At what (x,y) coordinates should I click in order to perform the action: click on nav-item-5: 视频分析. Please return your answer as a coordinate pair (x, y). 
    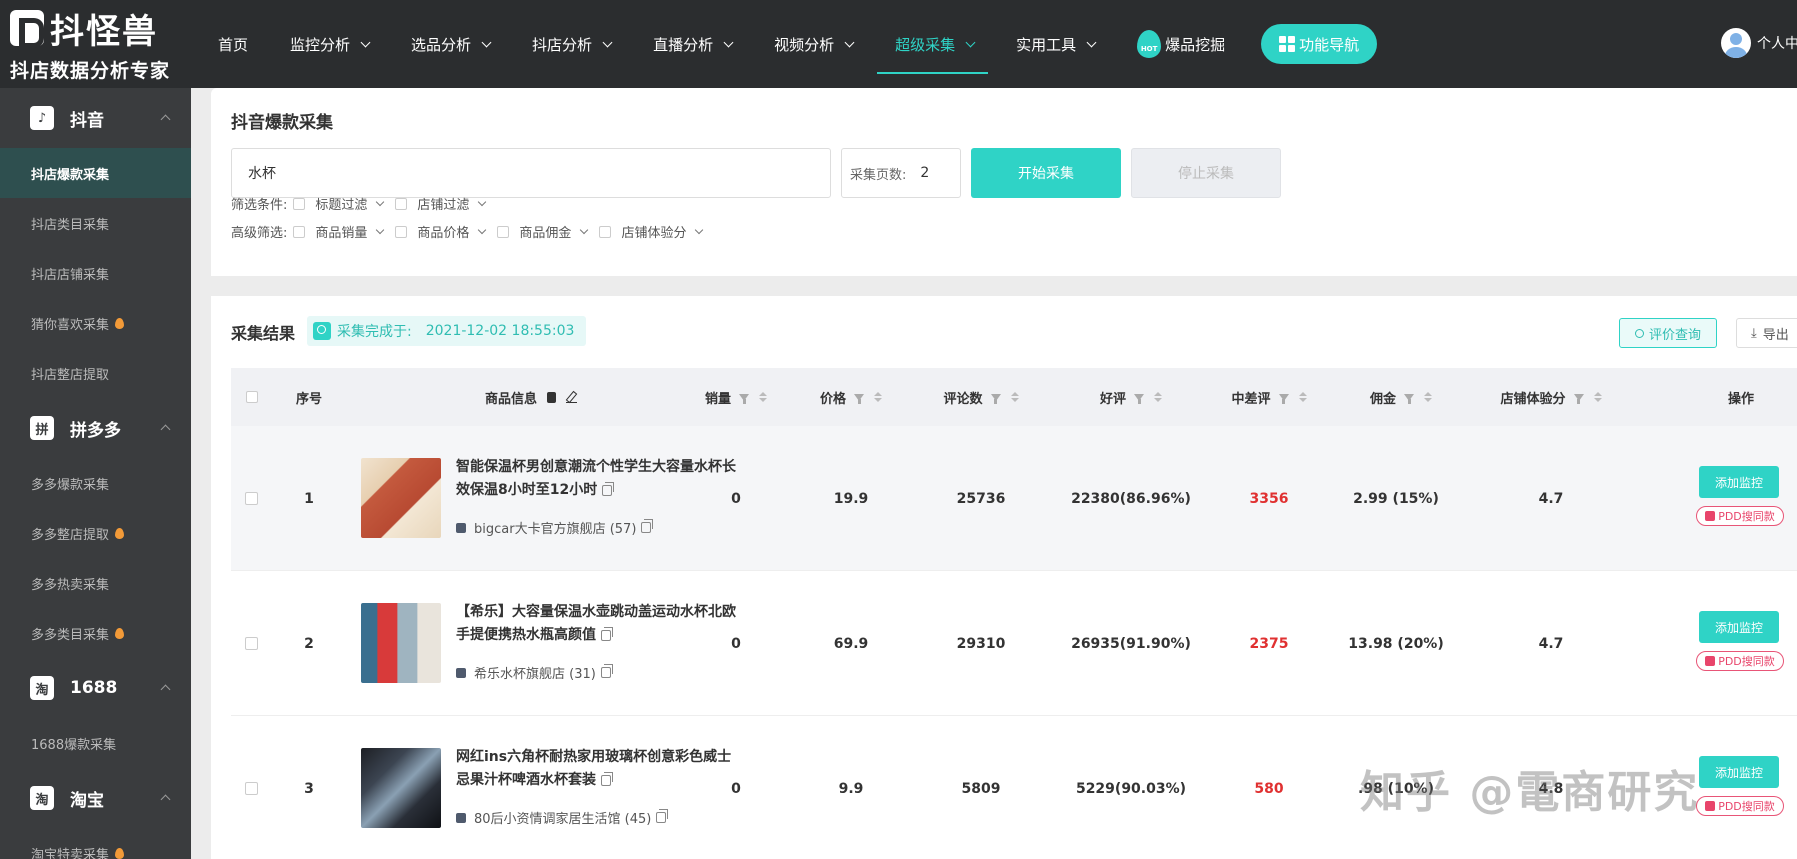
    Looking at the image, I should click on (814, 44).